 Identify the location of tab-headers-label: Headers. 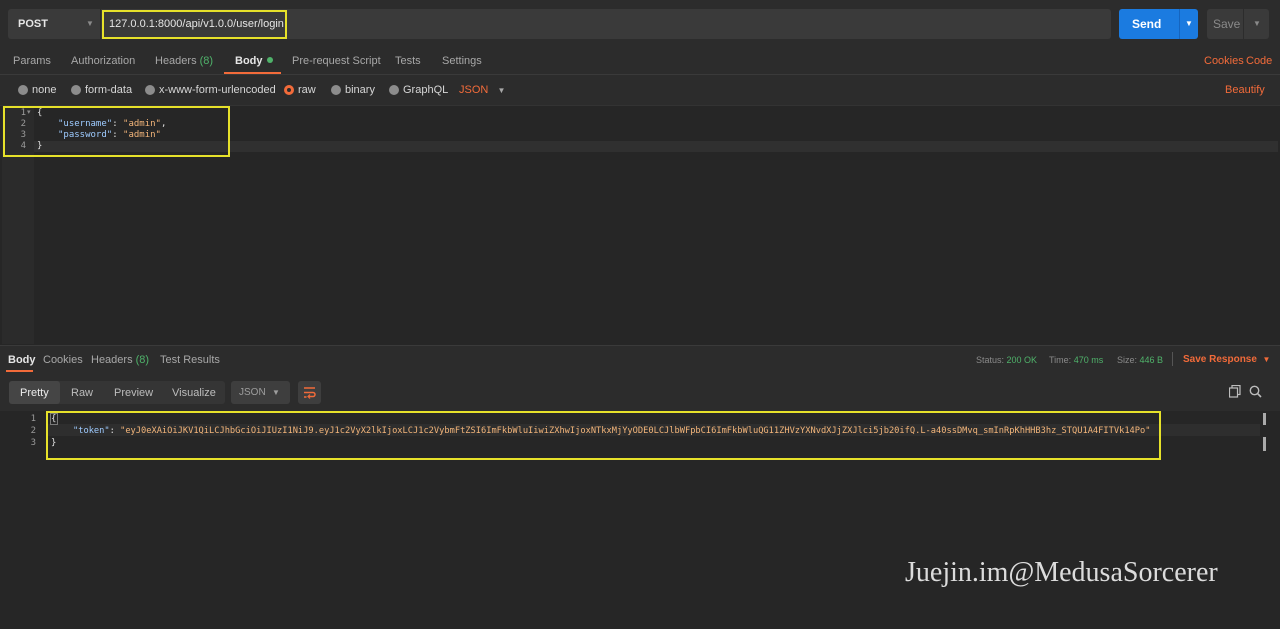
(176, 61).